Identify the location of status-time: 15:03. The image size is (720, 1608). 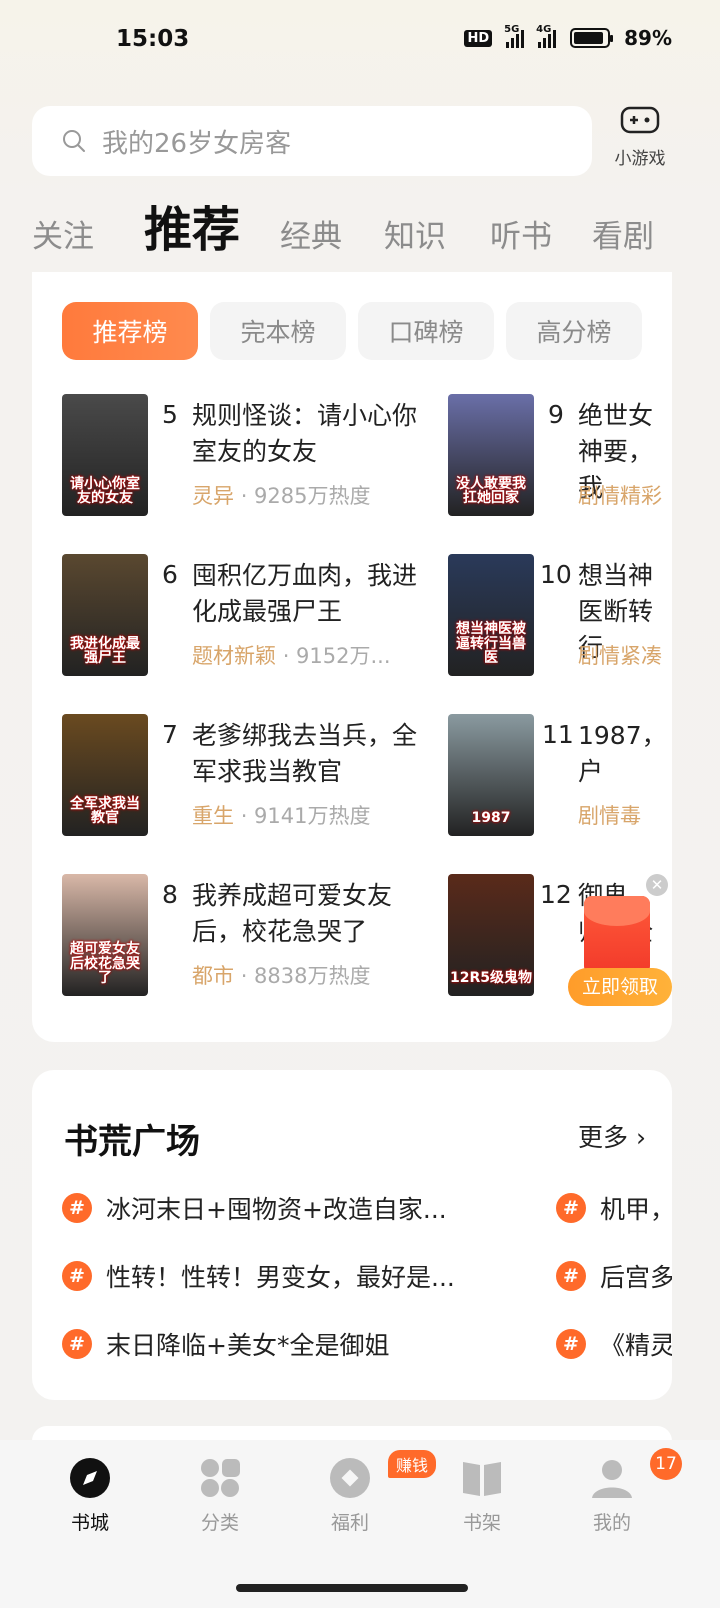
(153, 39).